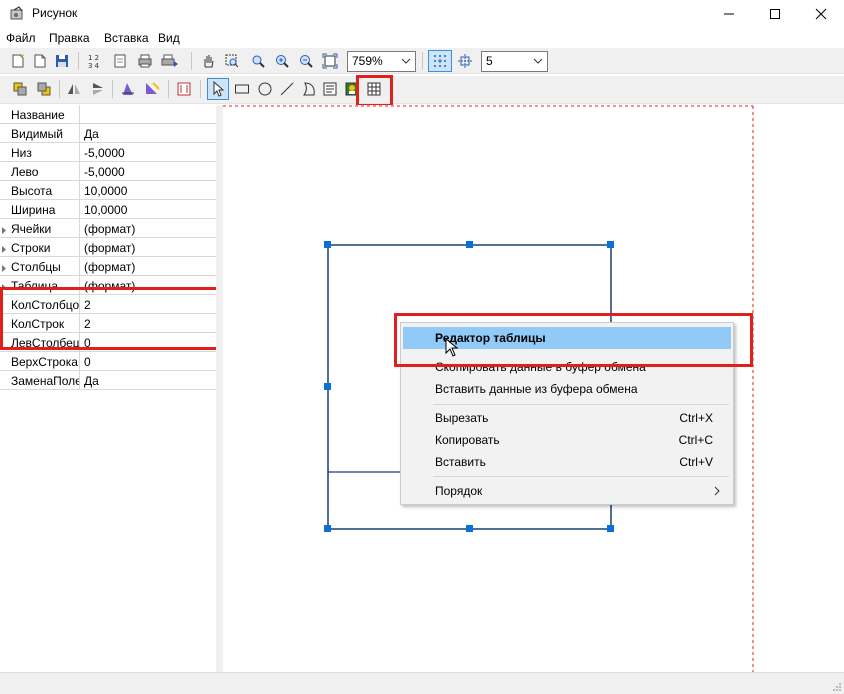 The height and width of the screenshot is (694, 844). Describe the element at coordinates (282, 61) in the screenshot. I see `zoom-in-button` at that location.